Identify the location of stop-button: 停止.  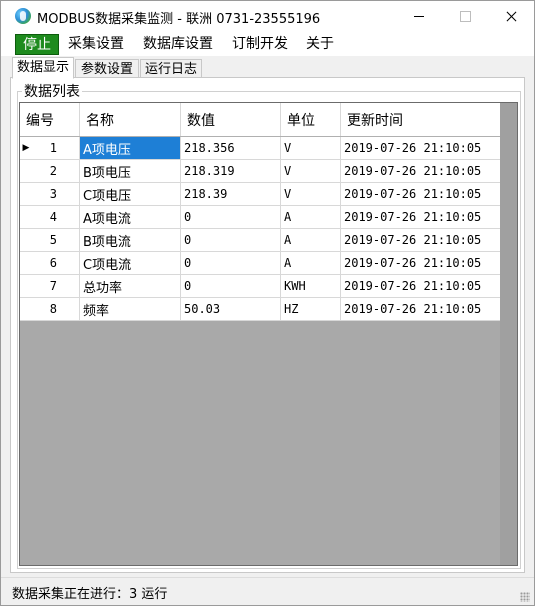
(37, 44).